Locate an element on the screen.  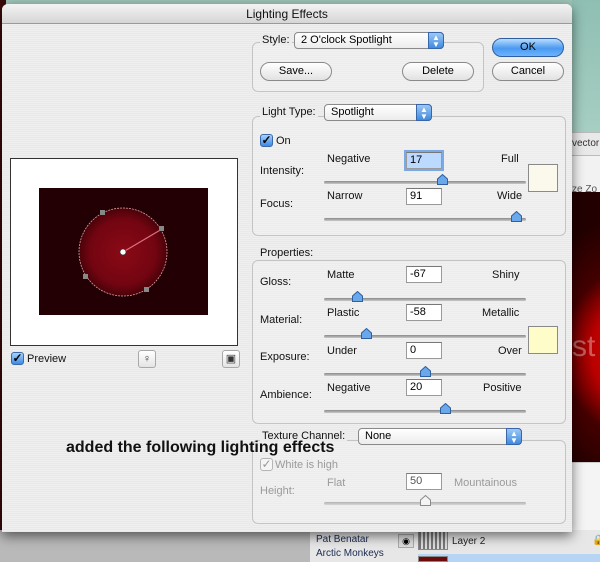
ambience-slider-thumb is located at coordinates (445, 408).